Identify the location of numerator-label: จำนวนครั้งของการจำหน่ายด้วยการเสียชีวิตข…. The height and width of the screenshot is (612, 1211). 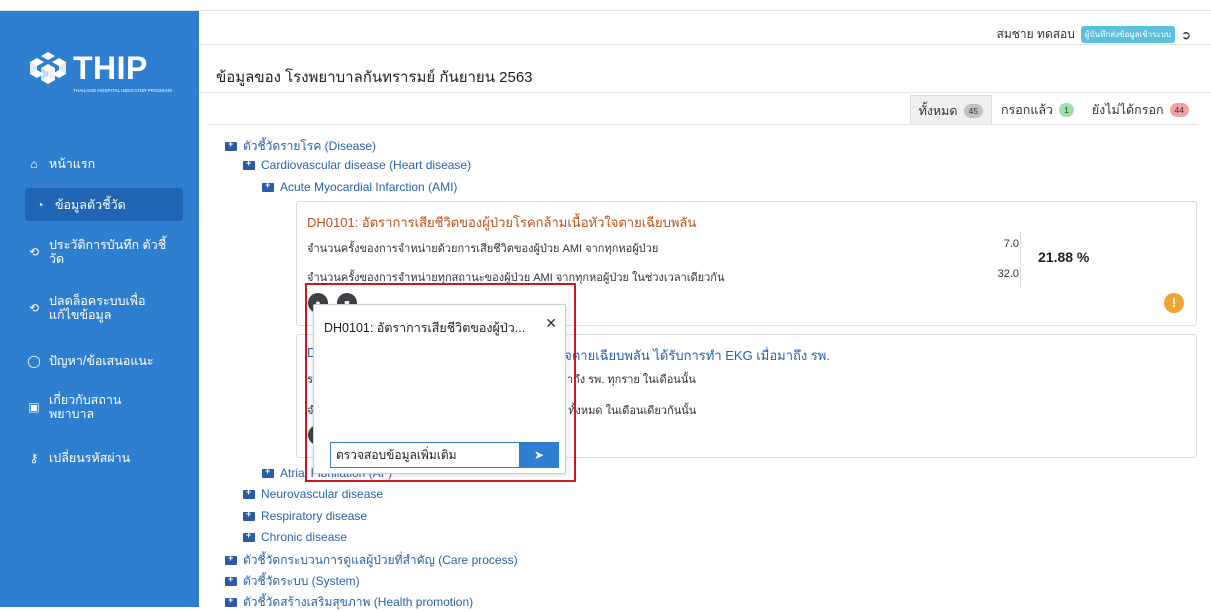
(483, 249).